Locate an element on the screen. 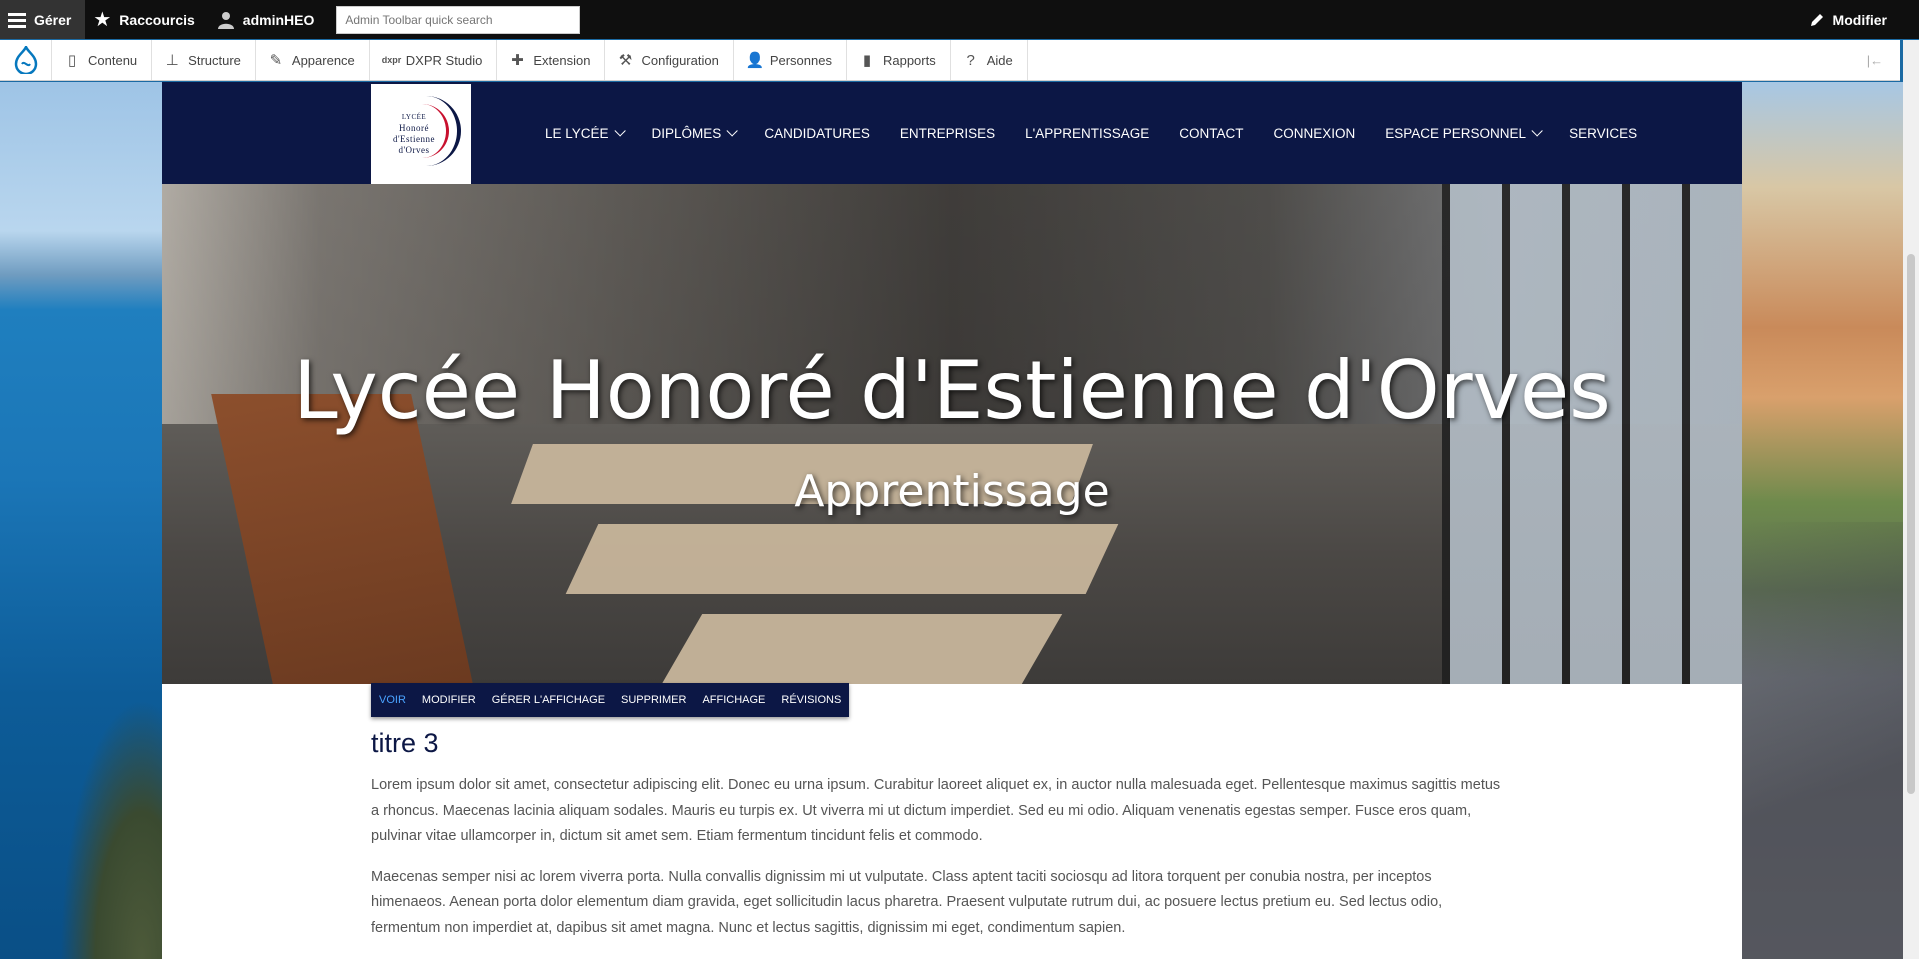 This screenshot has height=959, width=1919. tray-item-label: Apparence is located at coordinates (323, 60).